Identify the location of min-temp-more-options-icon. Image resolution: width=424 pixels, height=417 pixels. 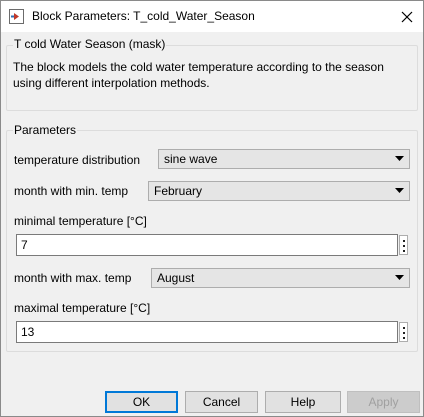
(403, 245).